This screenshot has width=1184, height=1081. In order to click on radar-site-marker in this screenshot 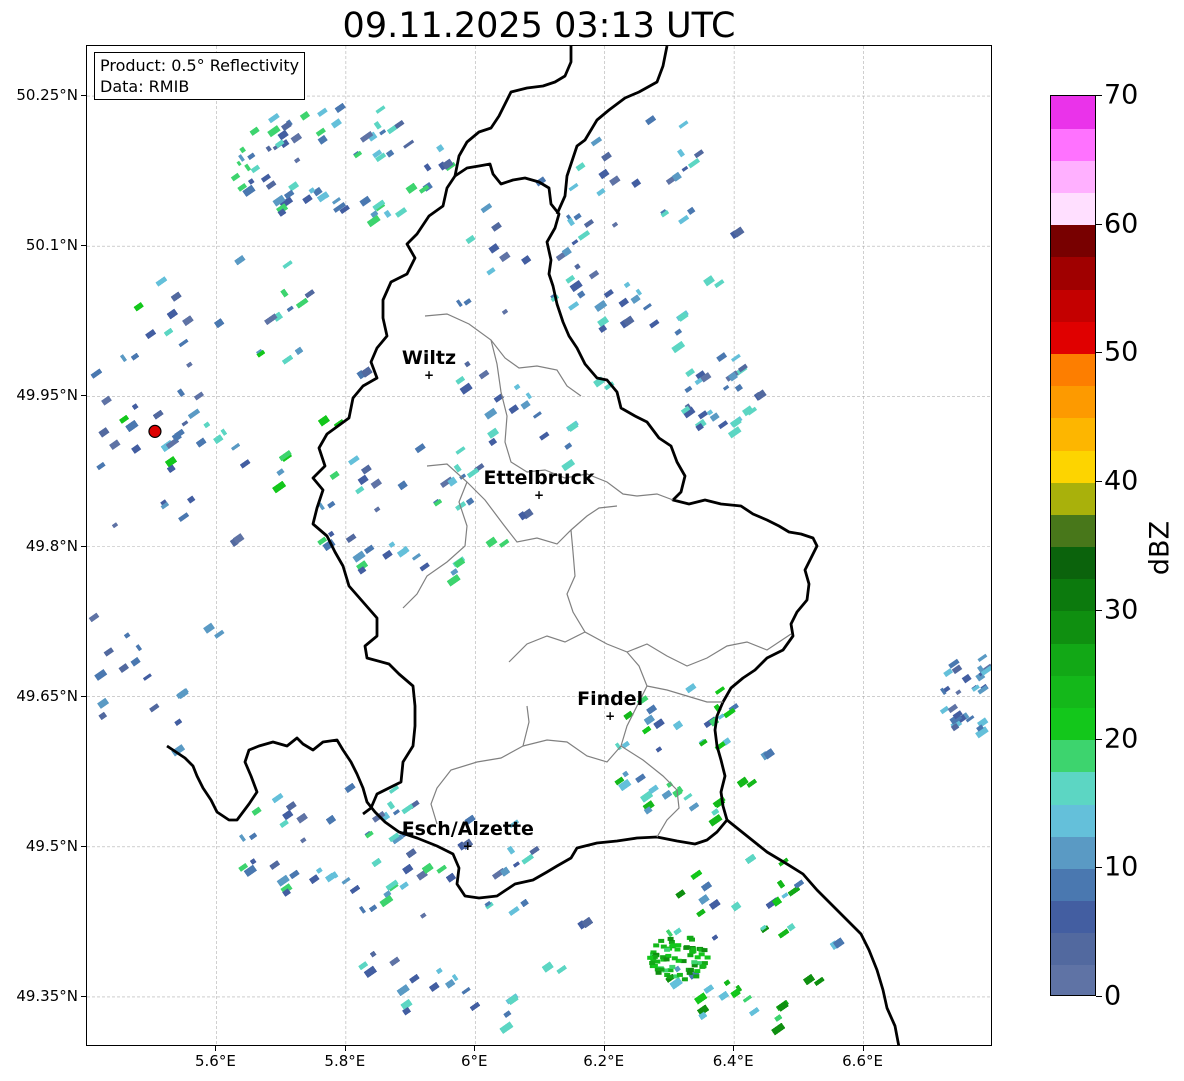, I will do `click(155, 431)`.